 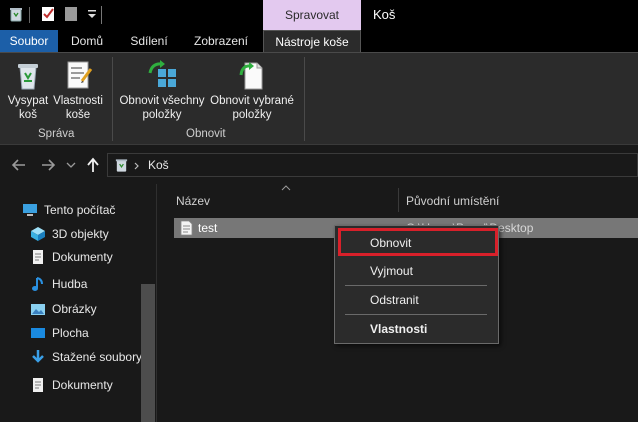 What do you see at coordinates (38, 309) in the screenshot?
I see `pictures-icon` at bounding box center [38, 309].